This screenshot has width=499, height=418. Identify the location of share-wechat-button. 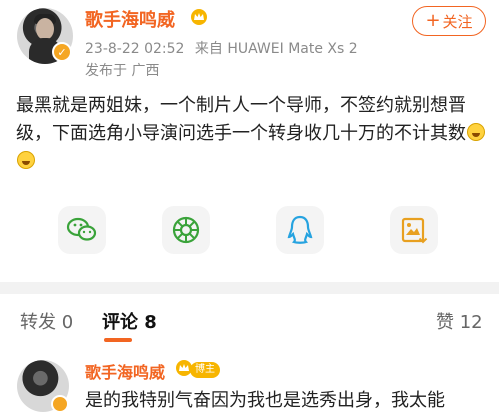
(82, 230).